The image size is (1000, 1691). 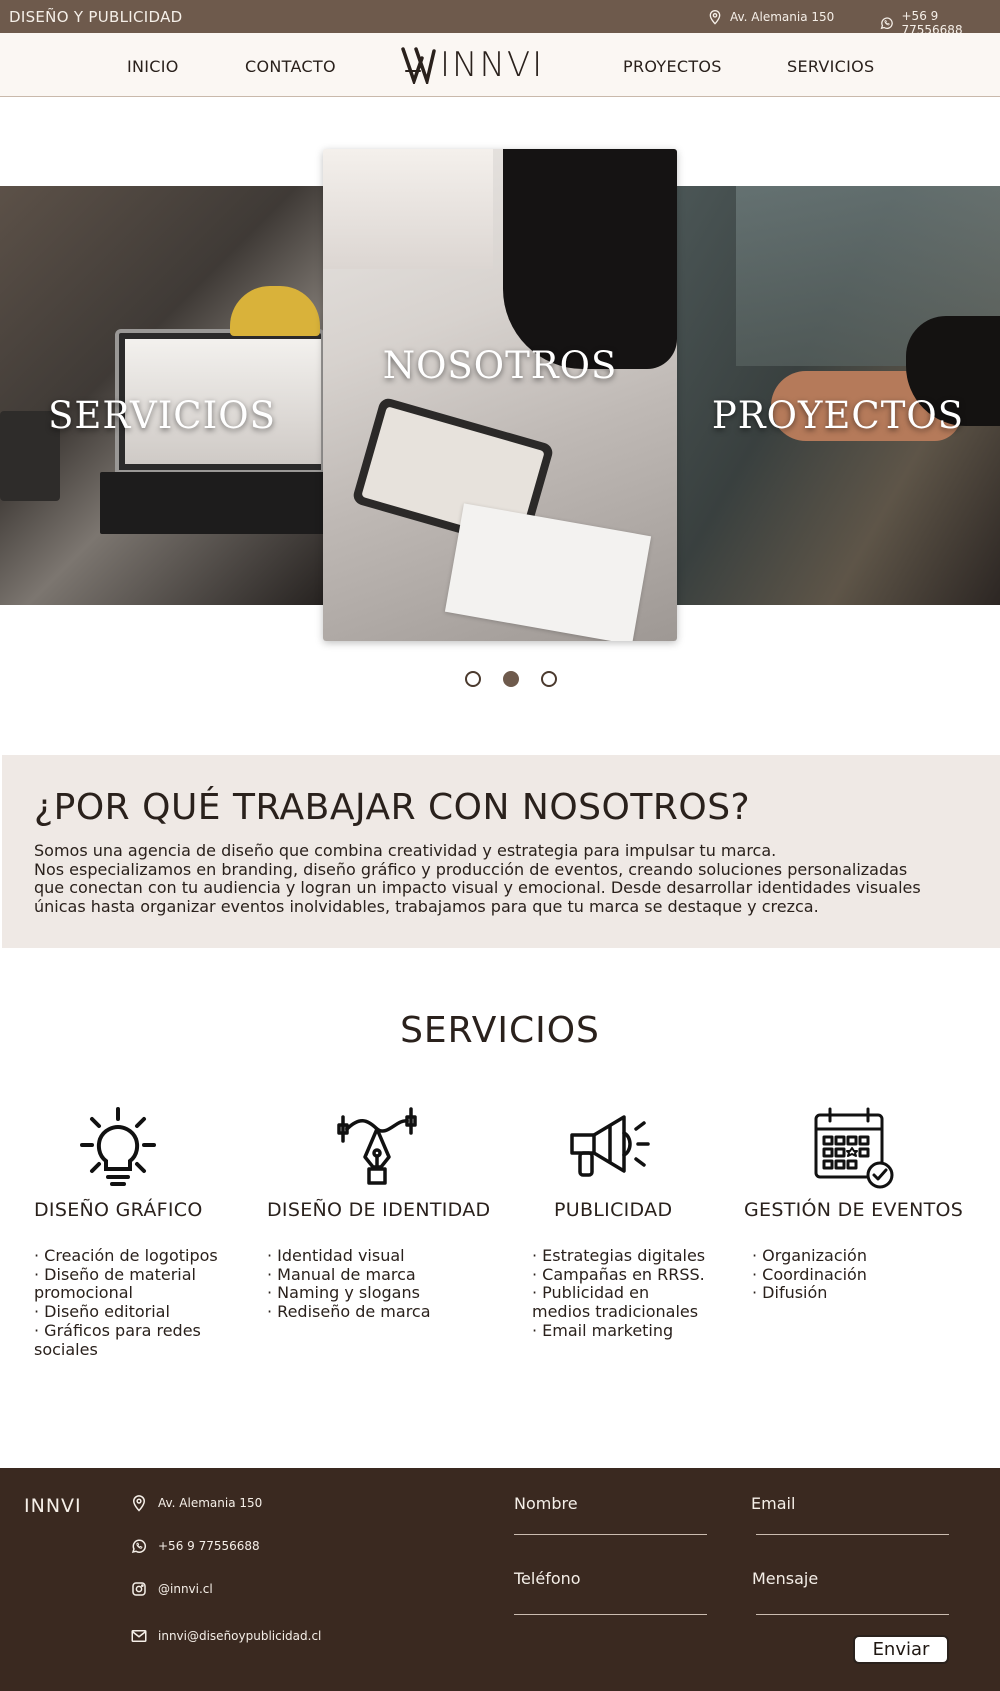 I want to click on service-title: DISEÑO GRÁFICO, so click(x=118, y=1210).